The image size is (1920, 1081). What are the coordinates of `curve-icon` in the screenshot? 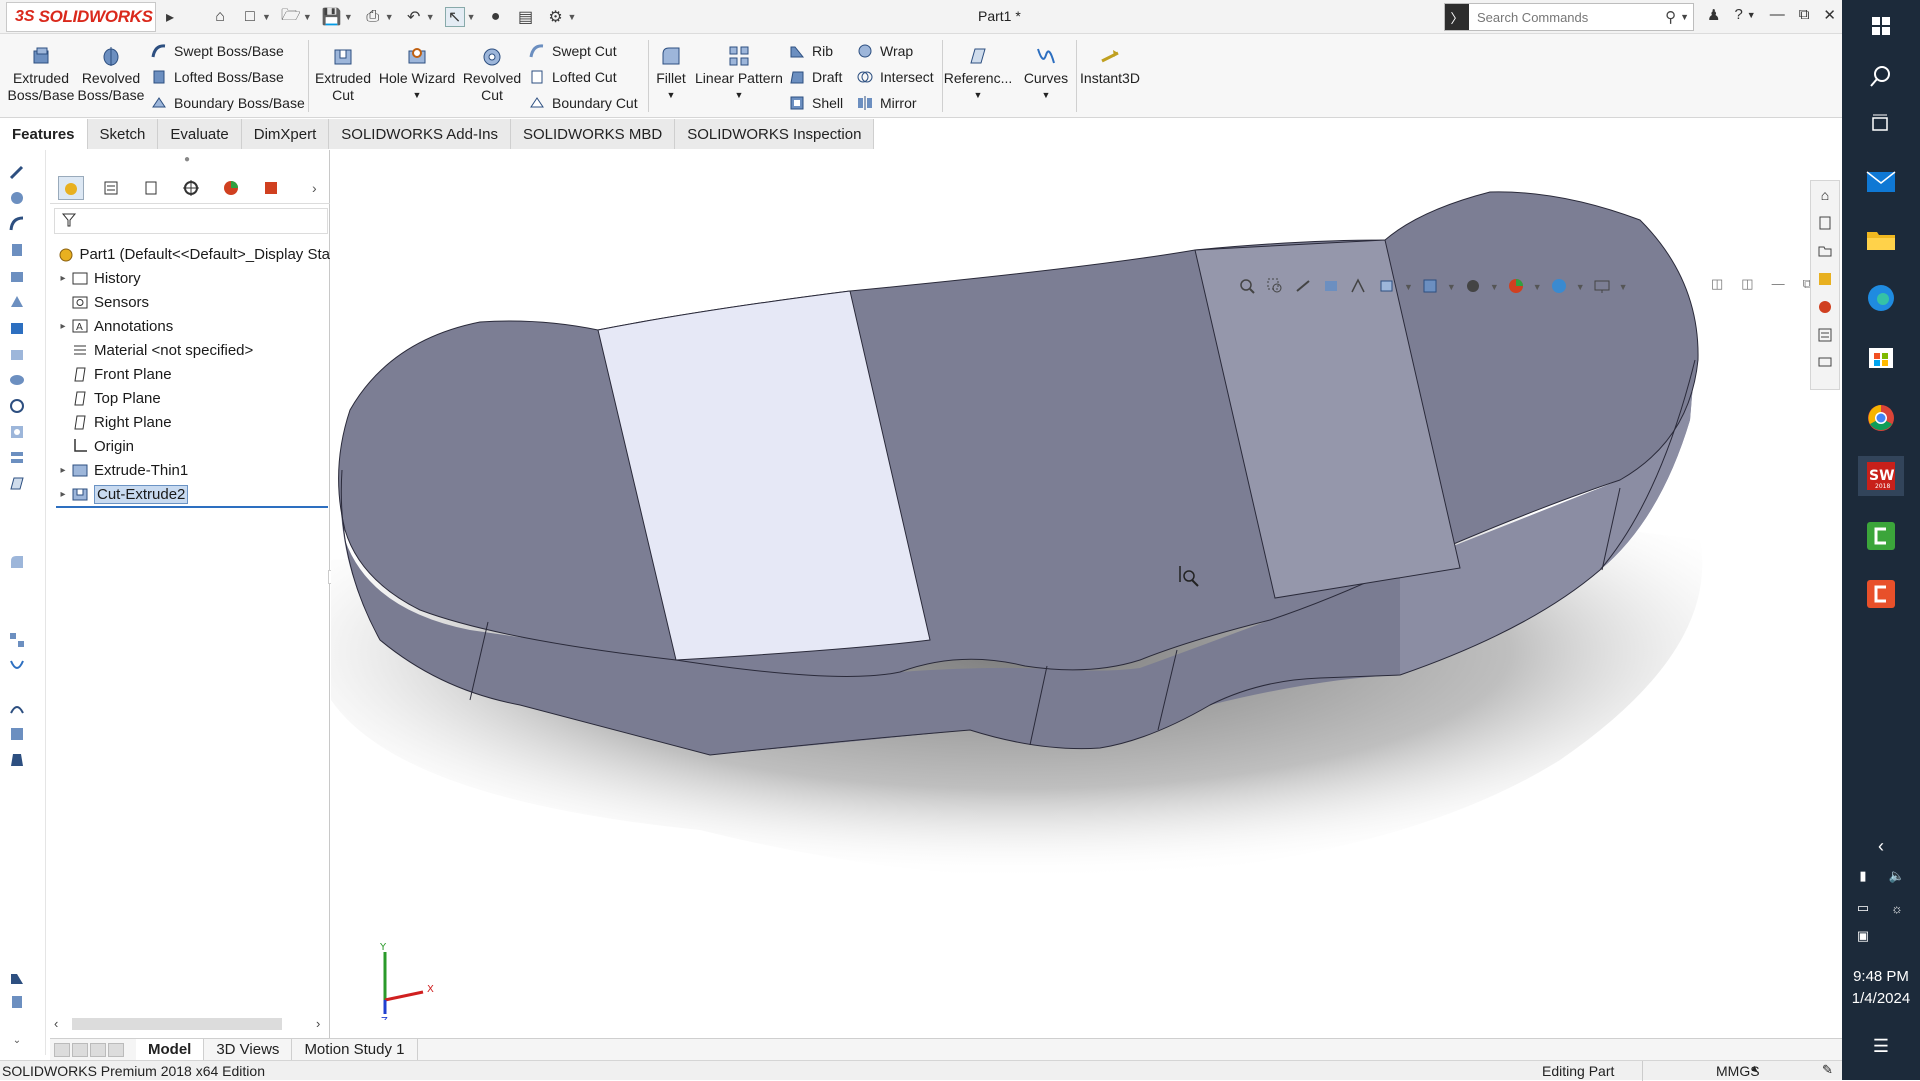 It's located at (17, 666).